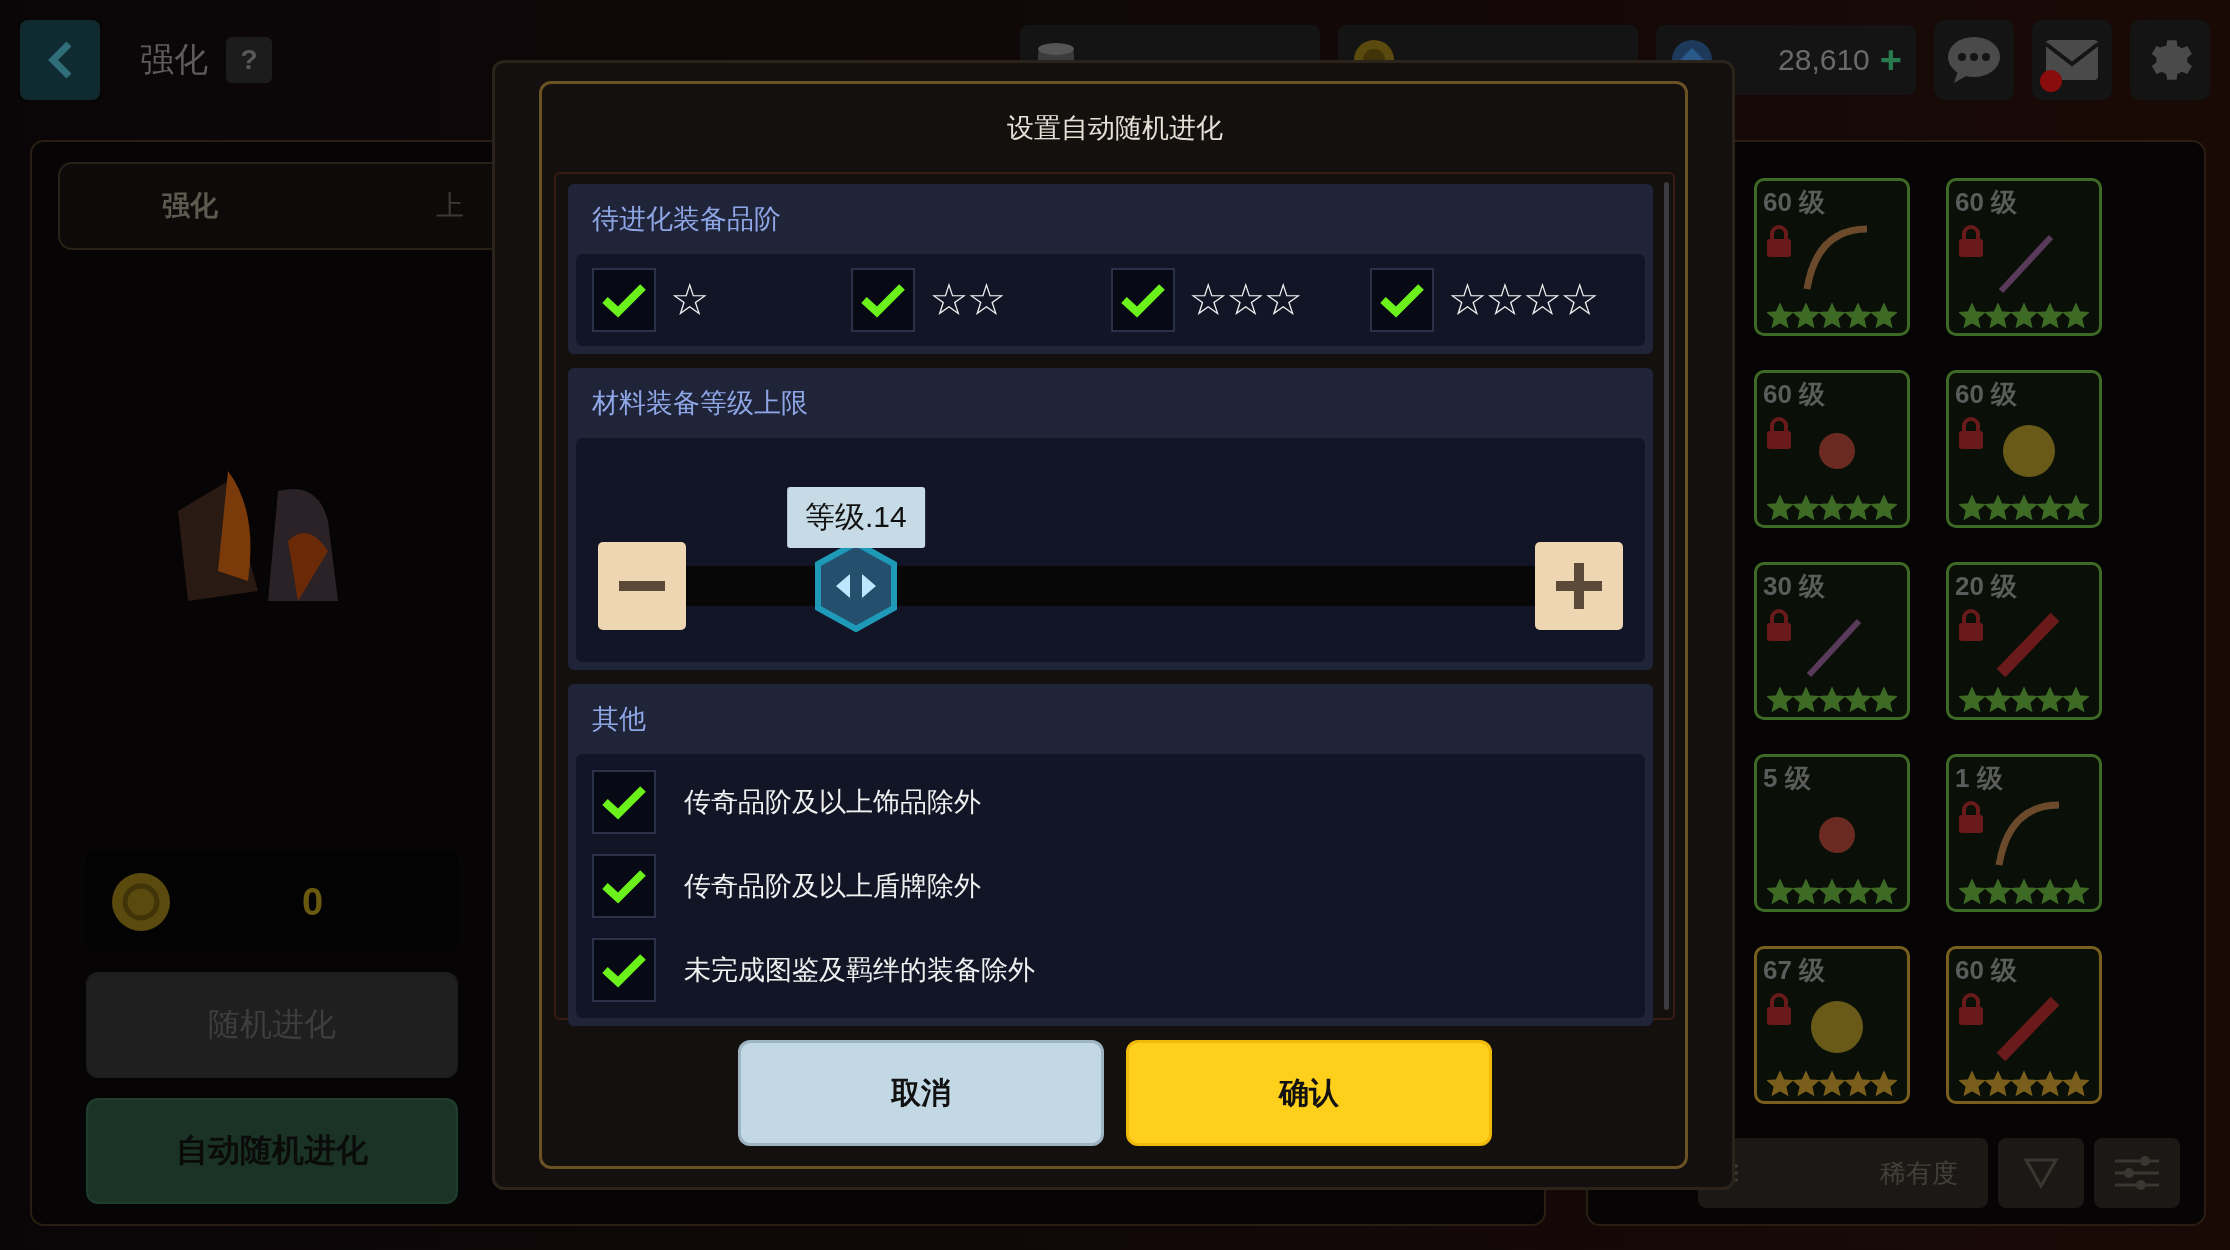 This screenshot has width=2230, height=1250. What do you see at coordinates (2041, 1173) in the screenshot?
I see `triangle-icon` at bounding box center [2041, 1173].